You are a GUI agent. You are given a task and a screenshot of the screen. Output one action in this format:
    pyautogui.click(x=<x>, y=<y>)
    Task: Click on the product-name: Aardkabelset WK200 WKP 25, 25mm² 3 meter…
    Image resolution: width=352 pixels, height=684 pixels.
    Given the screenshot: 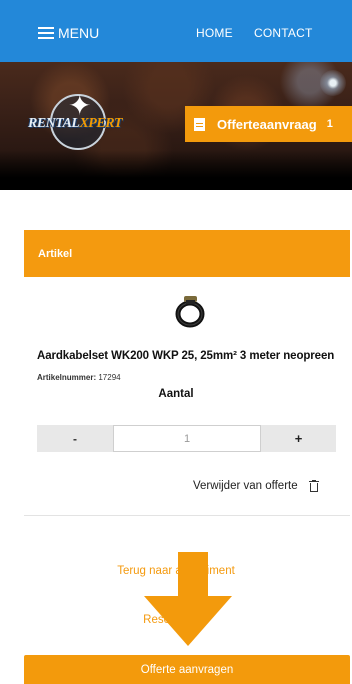 What is the action you would take?
    pyautogui.click(x=186, y=356)
    